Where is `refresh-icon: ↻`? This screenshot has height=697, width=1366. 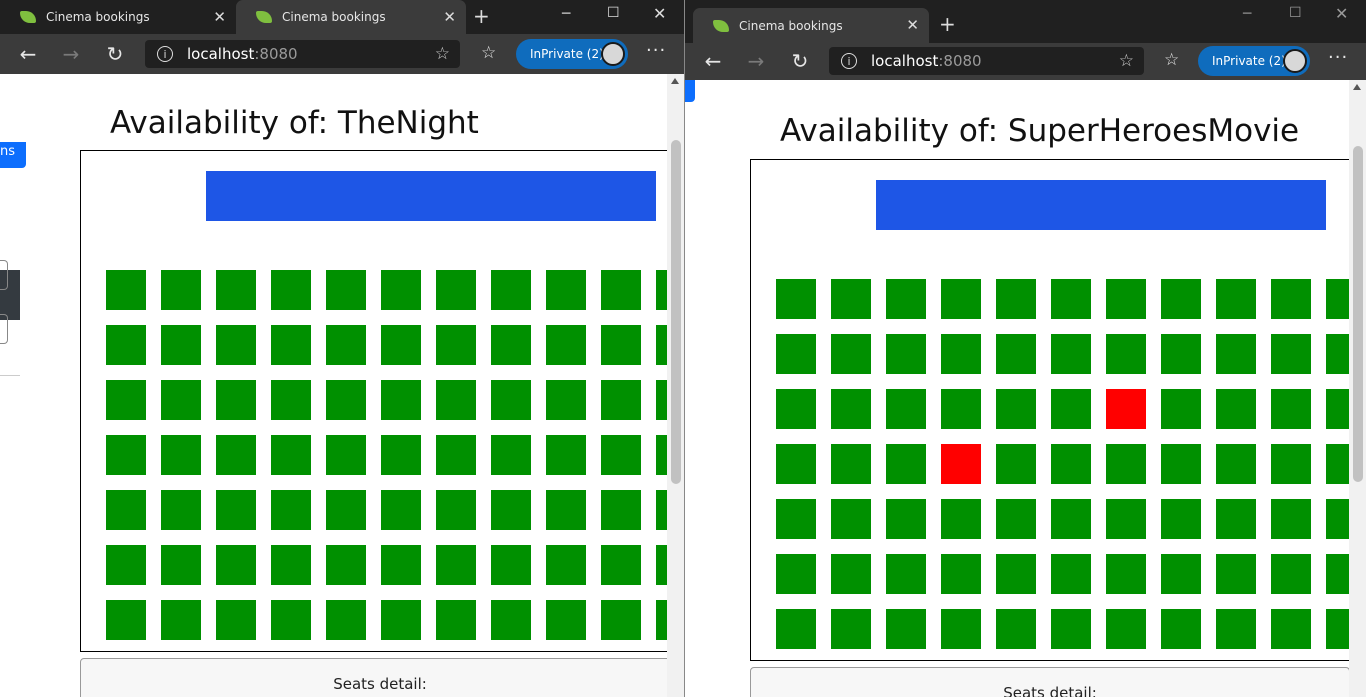 refresh-icon: ↻ is located at coordinates (800, 61).